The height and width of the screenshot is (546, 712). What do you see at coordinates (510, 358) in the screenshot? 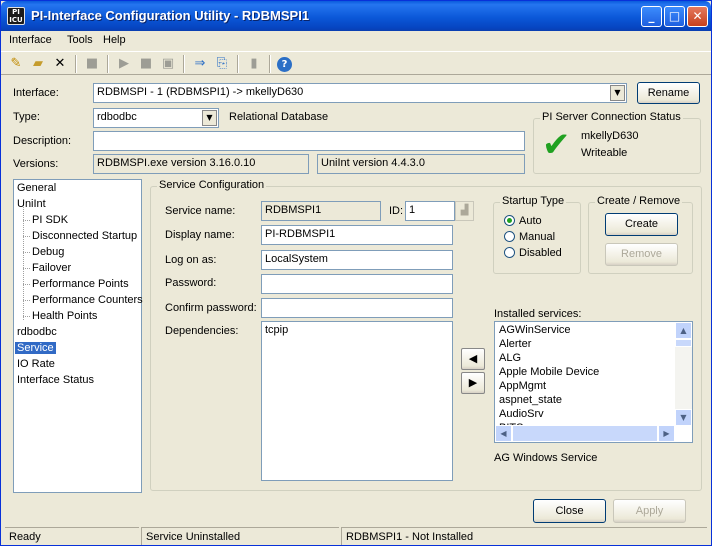
I see `list-item: ALG` at bounding box center [510, 358].